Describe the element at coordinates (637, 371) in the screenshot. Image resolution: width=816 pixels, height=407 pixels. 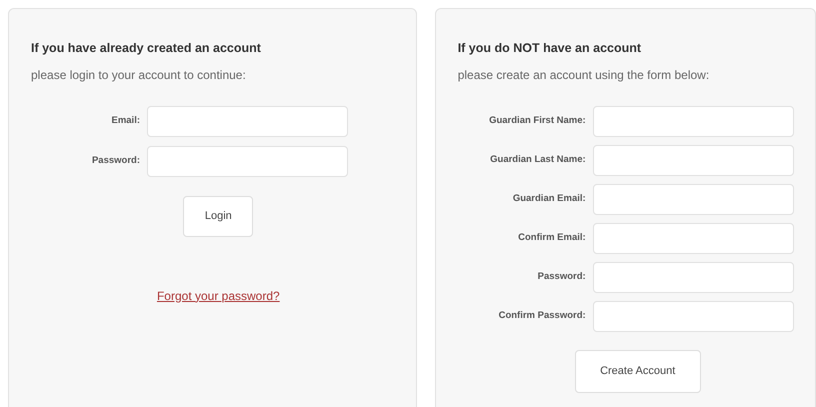
I see `create-account-button: Create Account` at that location.